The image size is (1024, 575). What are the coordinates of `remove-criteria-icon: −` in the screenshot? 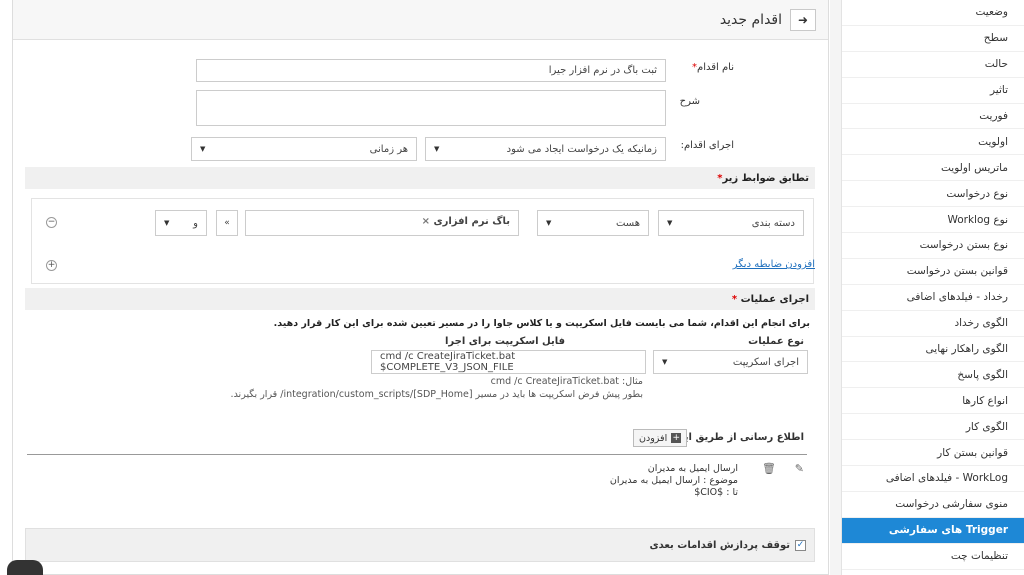 It's located at (51, 222).